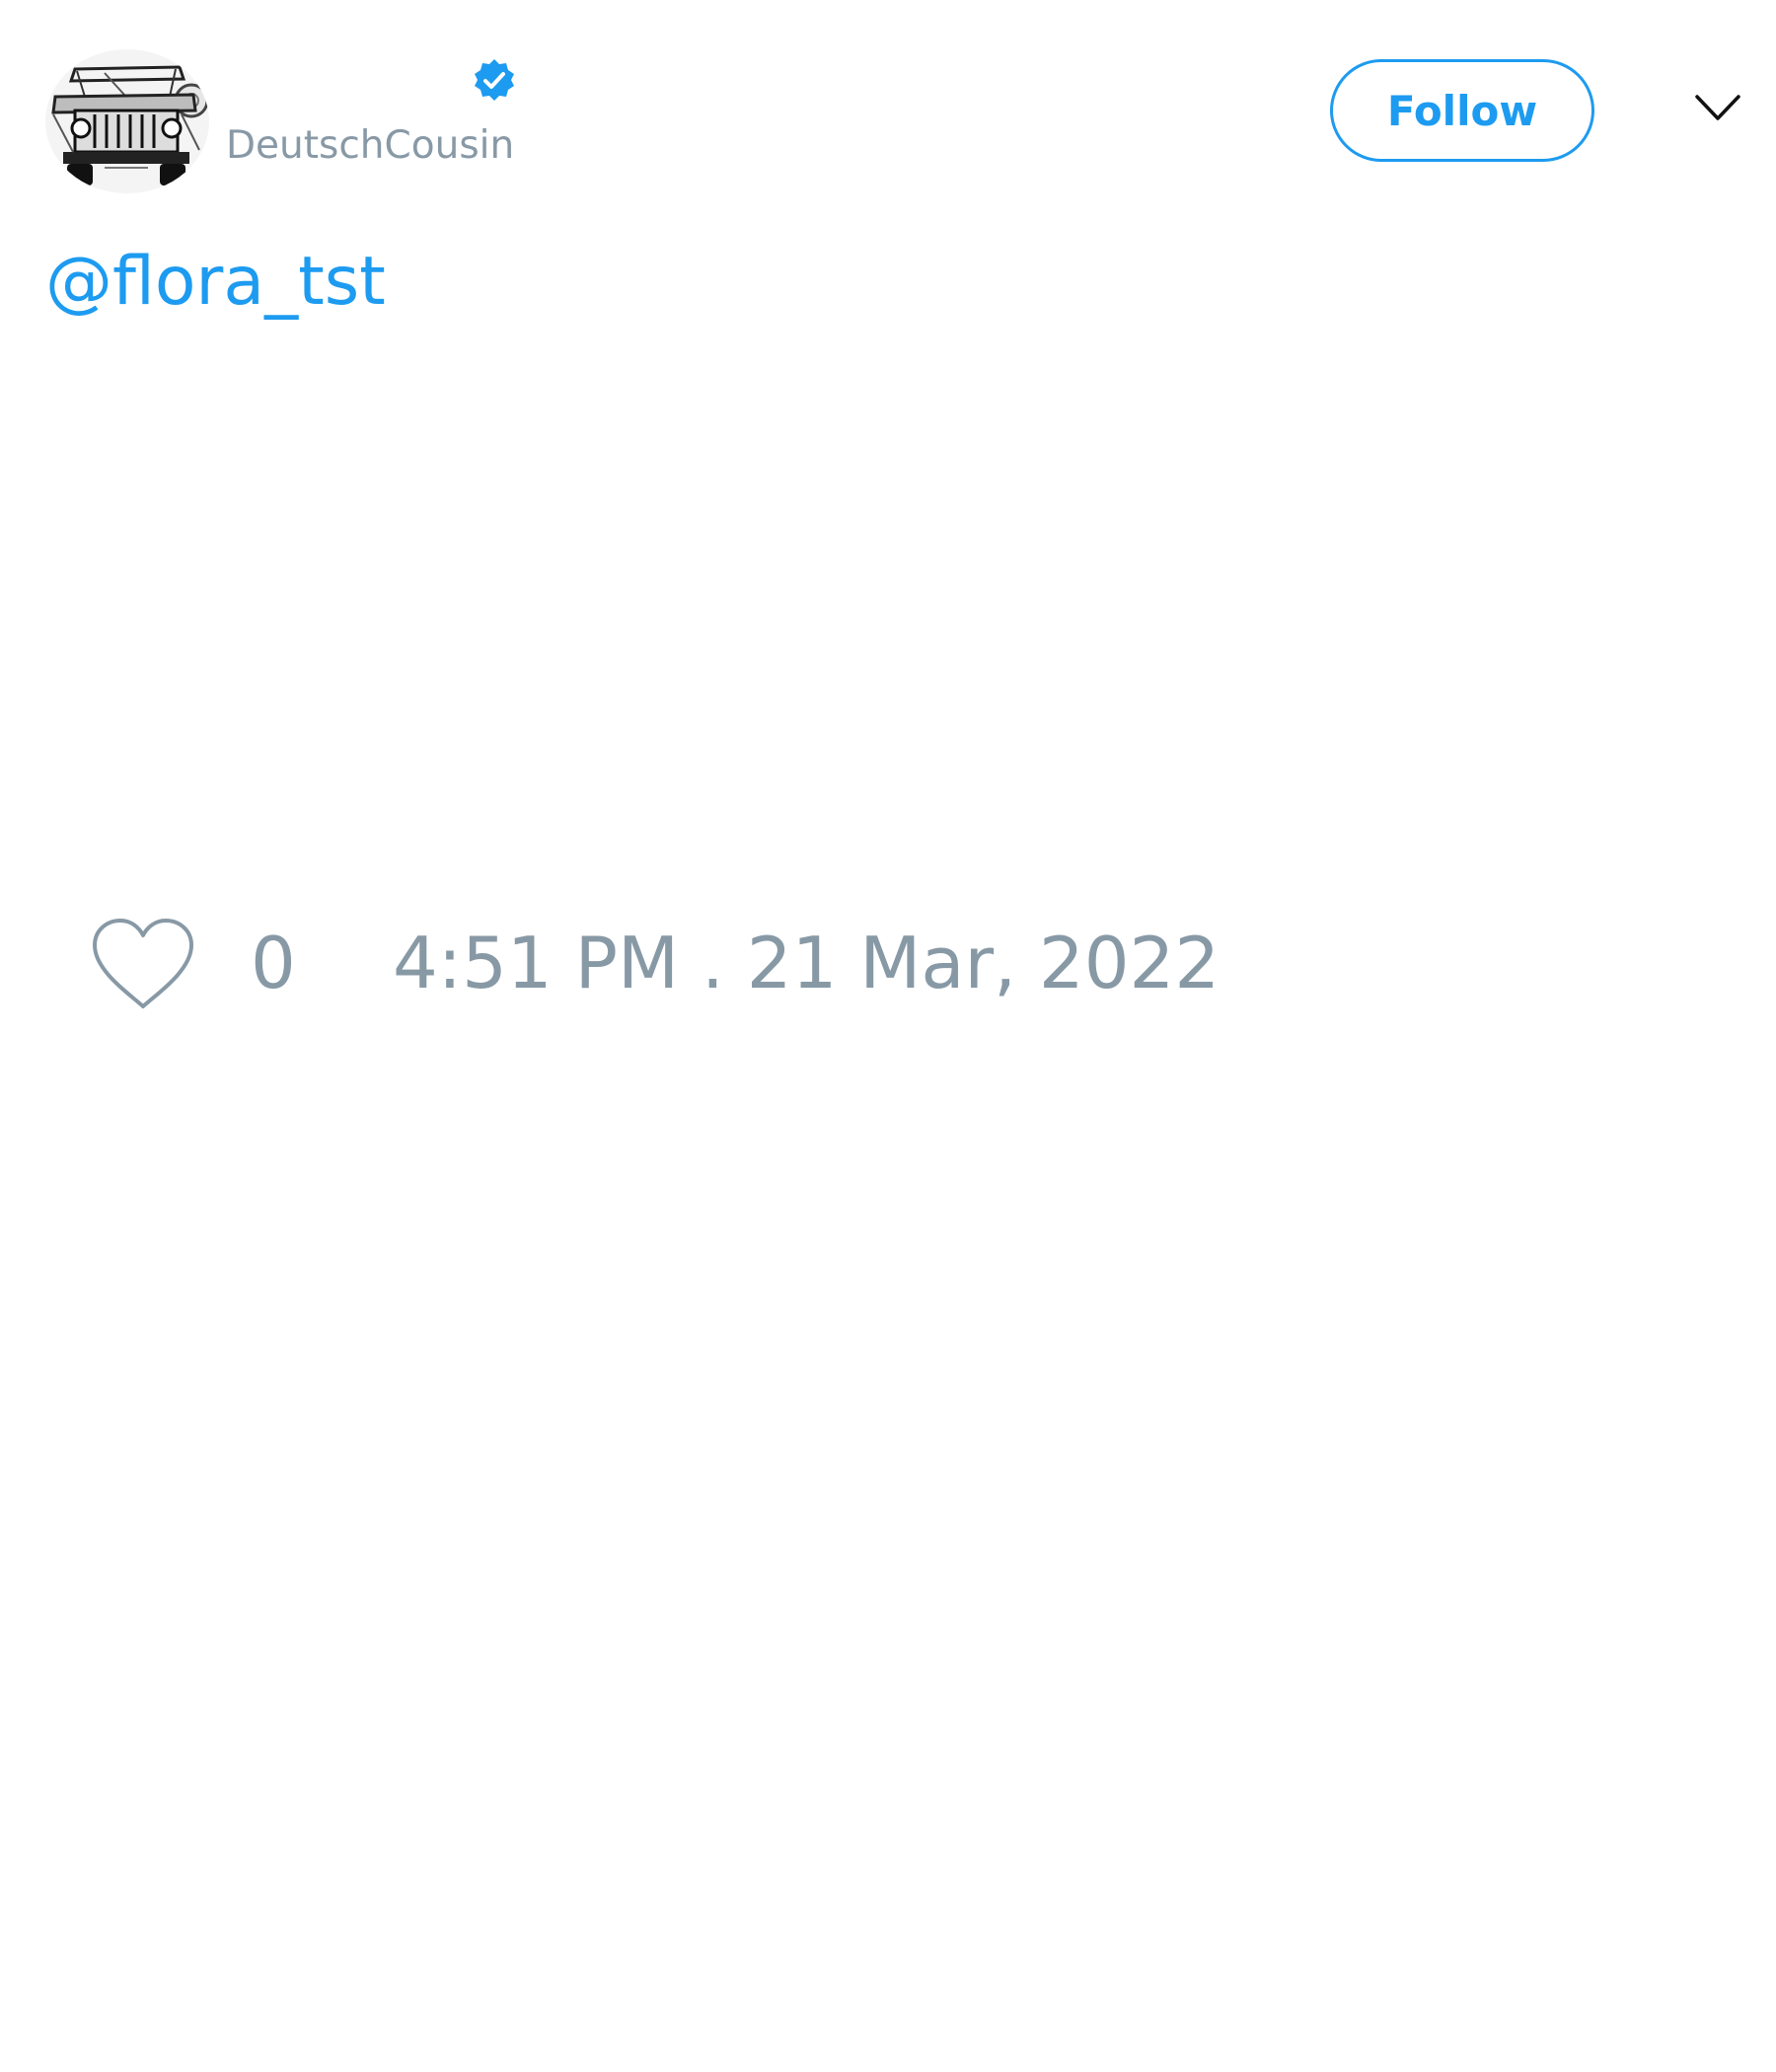 This screenshot has height=2072, width=1776. I want to click on follow-button: Follow, so click(1462, 111).